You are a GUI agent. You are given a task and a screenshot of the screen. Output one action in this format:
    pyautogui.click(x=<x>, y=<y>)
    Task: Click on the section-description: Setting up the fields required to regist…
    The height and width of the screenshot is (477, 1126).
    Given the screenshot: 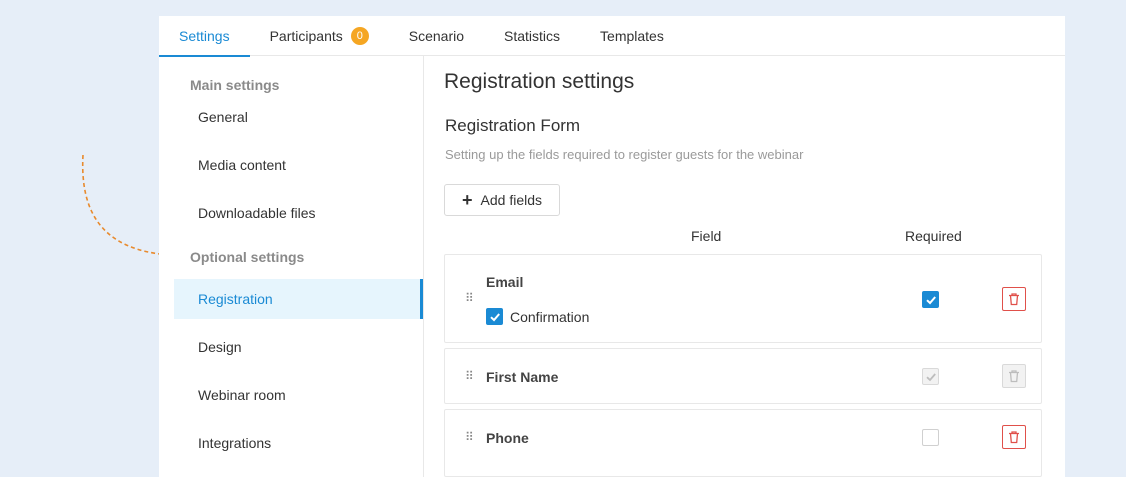 What is the action you would take?
    pyautogui.click(x=624, y=154)
    